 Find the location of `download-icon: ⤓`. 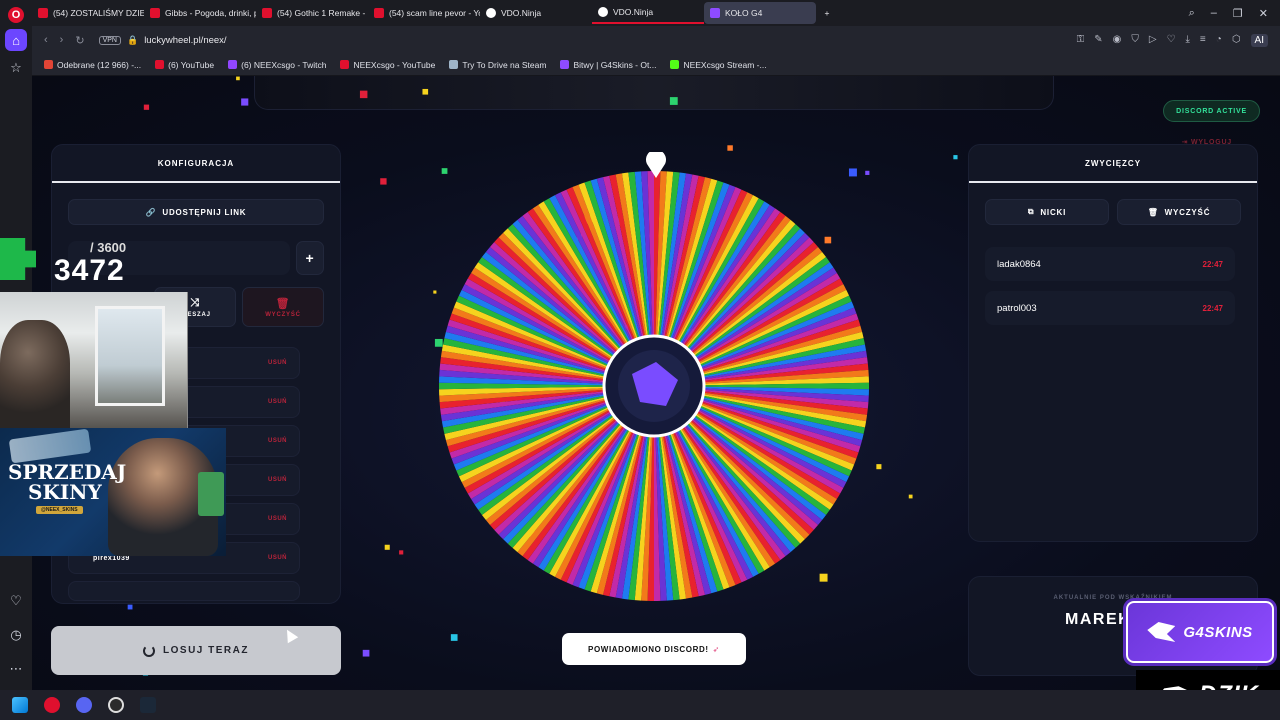

download-icon: ⤓ is located at coordinates (1188, 40).